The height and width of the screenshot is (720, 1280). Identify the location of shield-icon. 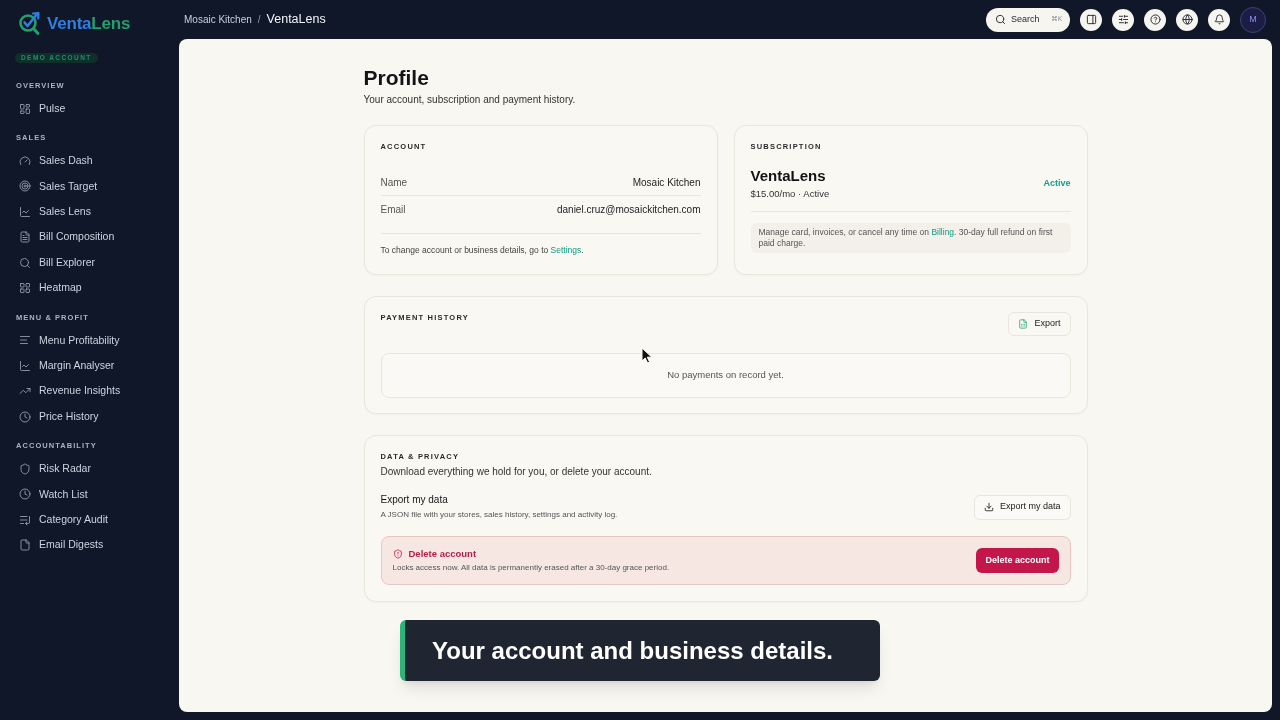
(25, 469).